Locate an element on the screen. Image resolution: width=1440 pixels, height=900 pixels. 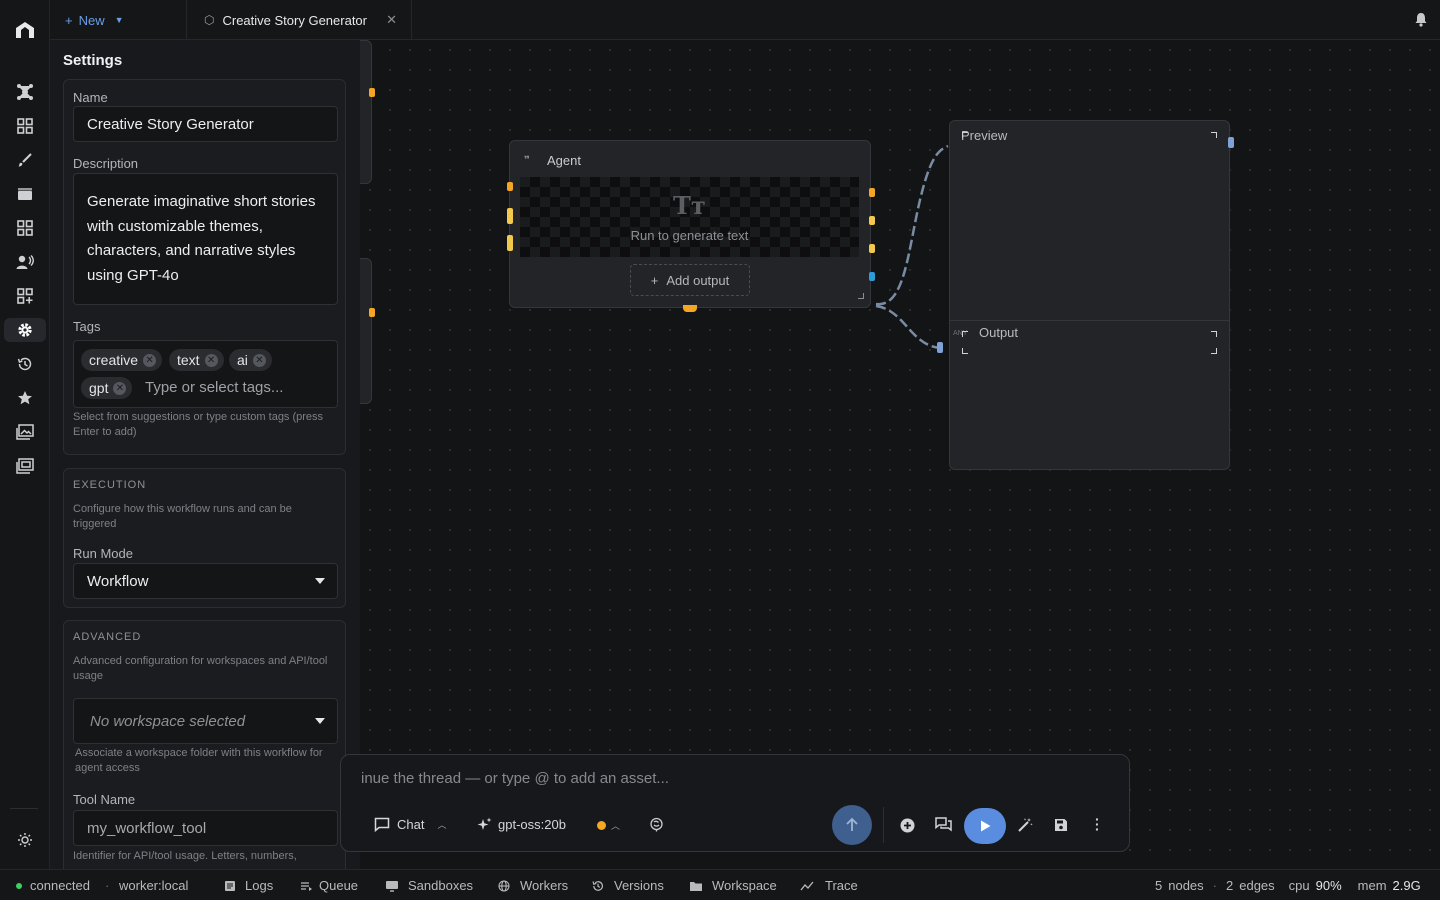
theme-toggle-icon is located at coordinates (25, 840).